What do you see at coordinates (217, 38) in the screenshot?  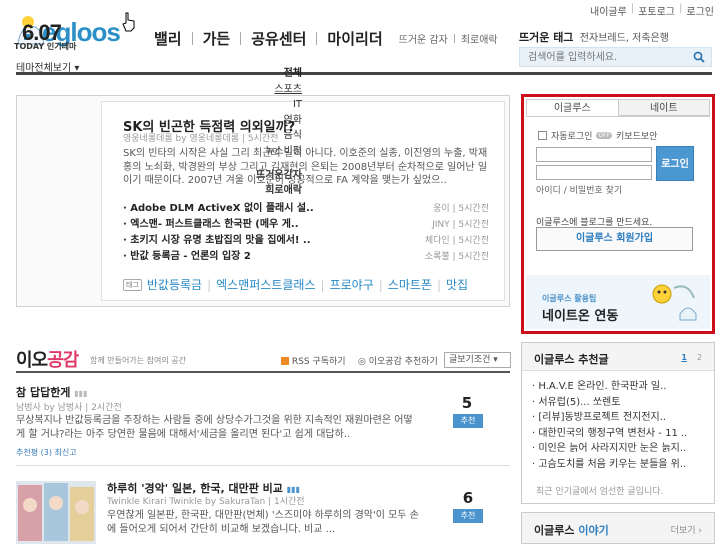 I see `nav-garden: 가든` at bounding box center [217, 38].